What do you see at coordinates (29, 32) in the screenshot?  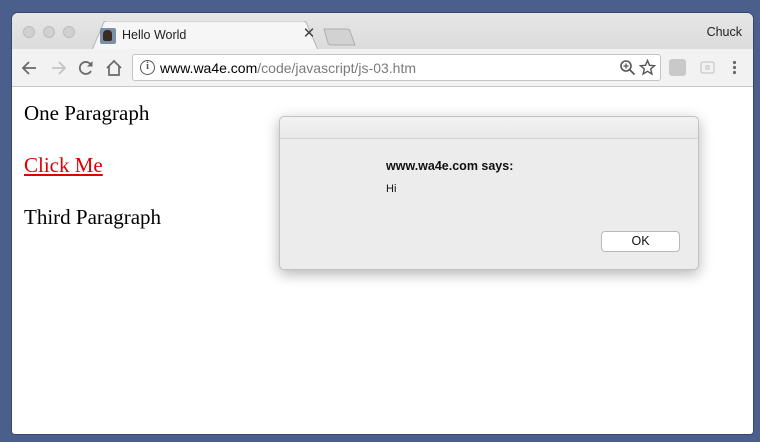 I see `close-window-button` at bounding box center [29, 32].